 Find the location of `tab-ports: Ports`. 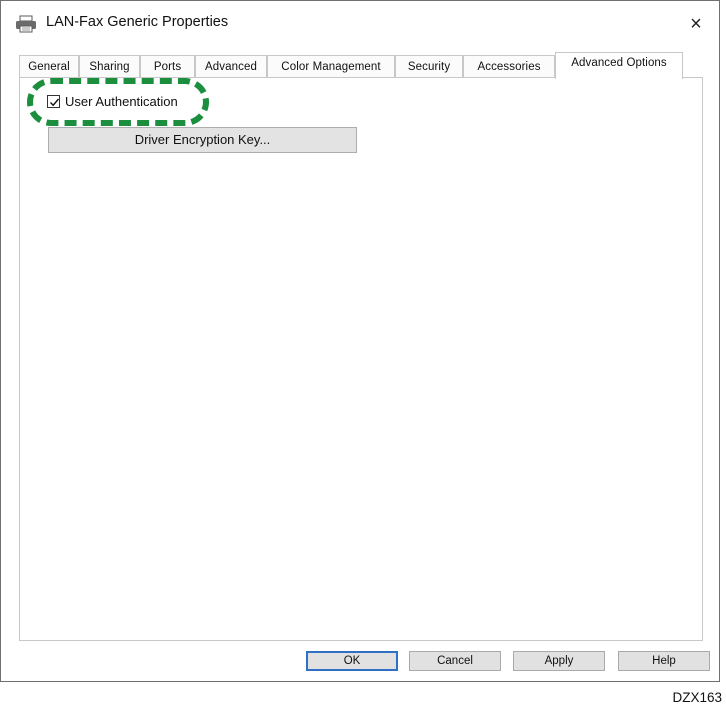

tab-ports: Ports is located at coordinates (167, 66).